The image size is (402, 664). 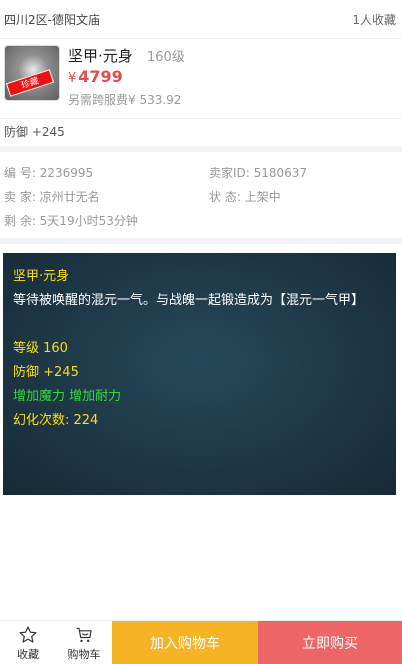 I want to click on desc-level: 等级 160, so click(x=40, y=348).